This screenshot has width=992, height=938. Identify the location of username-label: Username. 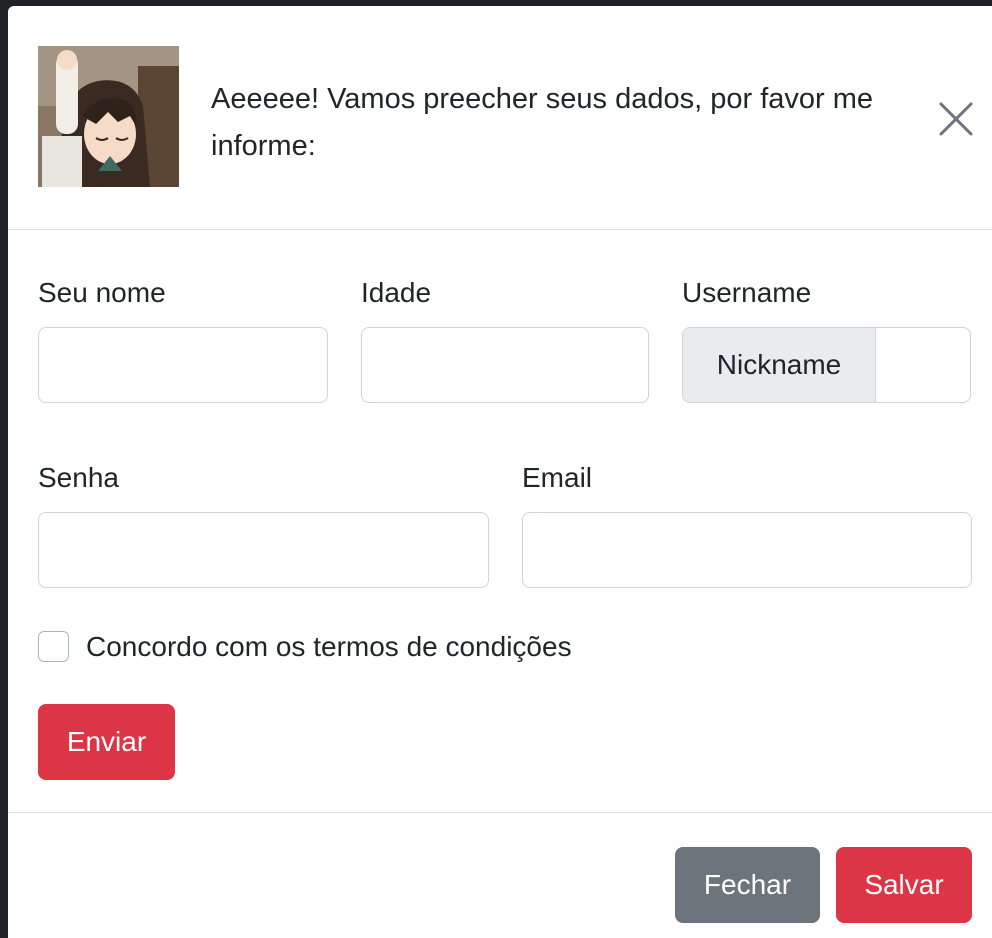
(747, 292).